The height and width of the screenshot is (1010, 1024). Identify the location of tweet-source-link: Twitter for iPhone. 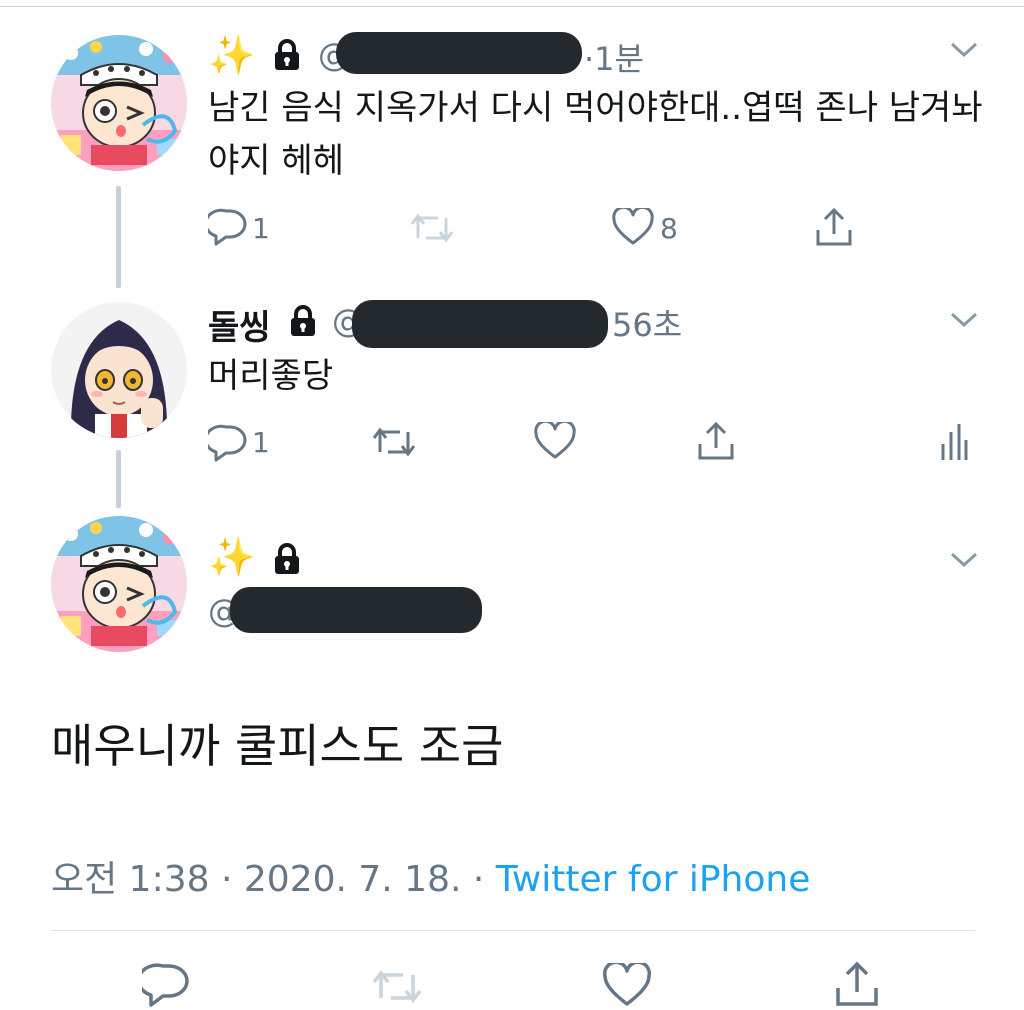
(653, 879).